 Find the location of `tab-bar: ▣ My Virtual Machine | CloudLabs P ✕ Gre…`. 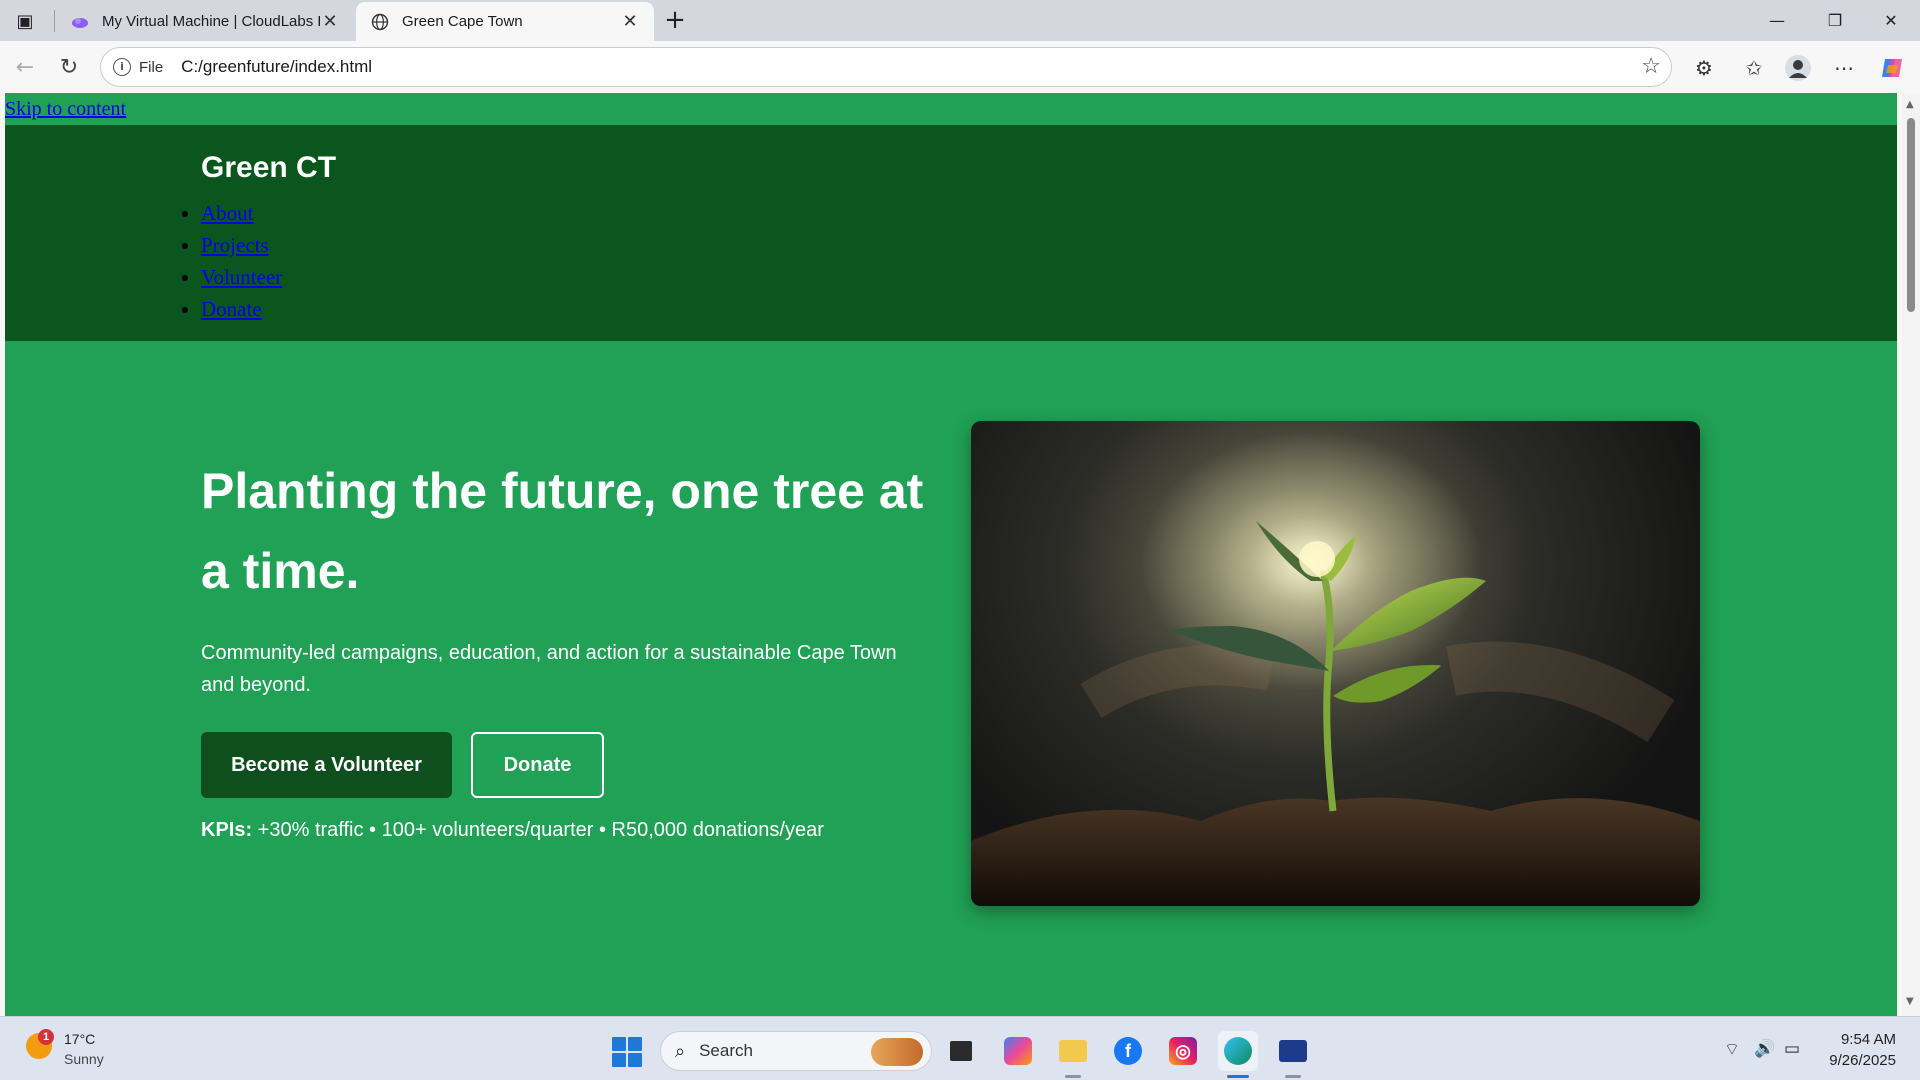

tab-bar: ▣ My Virtual Machine | CloudLabs P ✕ Gre… is located at coordinates (960, 20).